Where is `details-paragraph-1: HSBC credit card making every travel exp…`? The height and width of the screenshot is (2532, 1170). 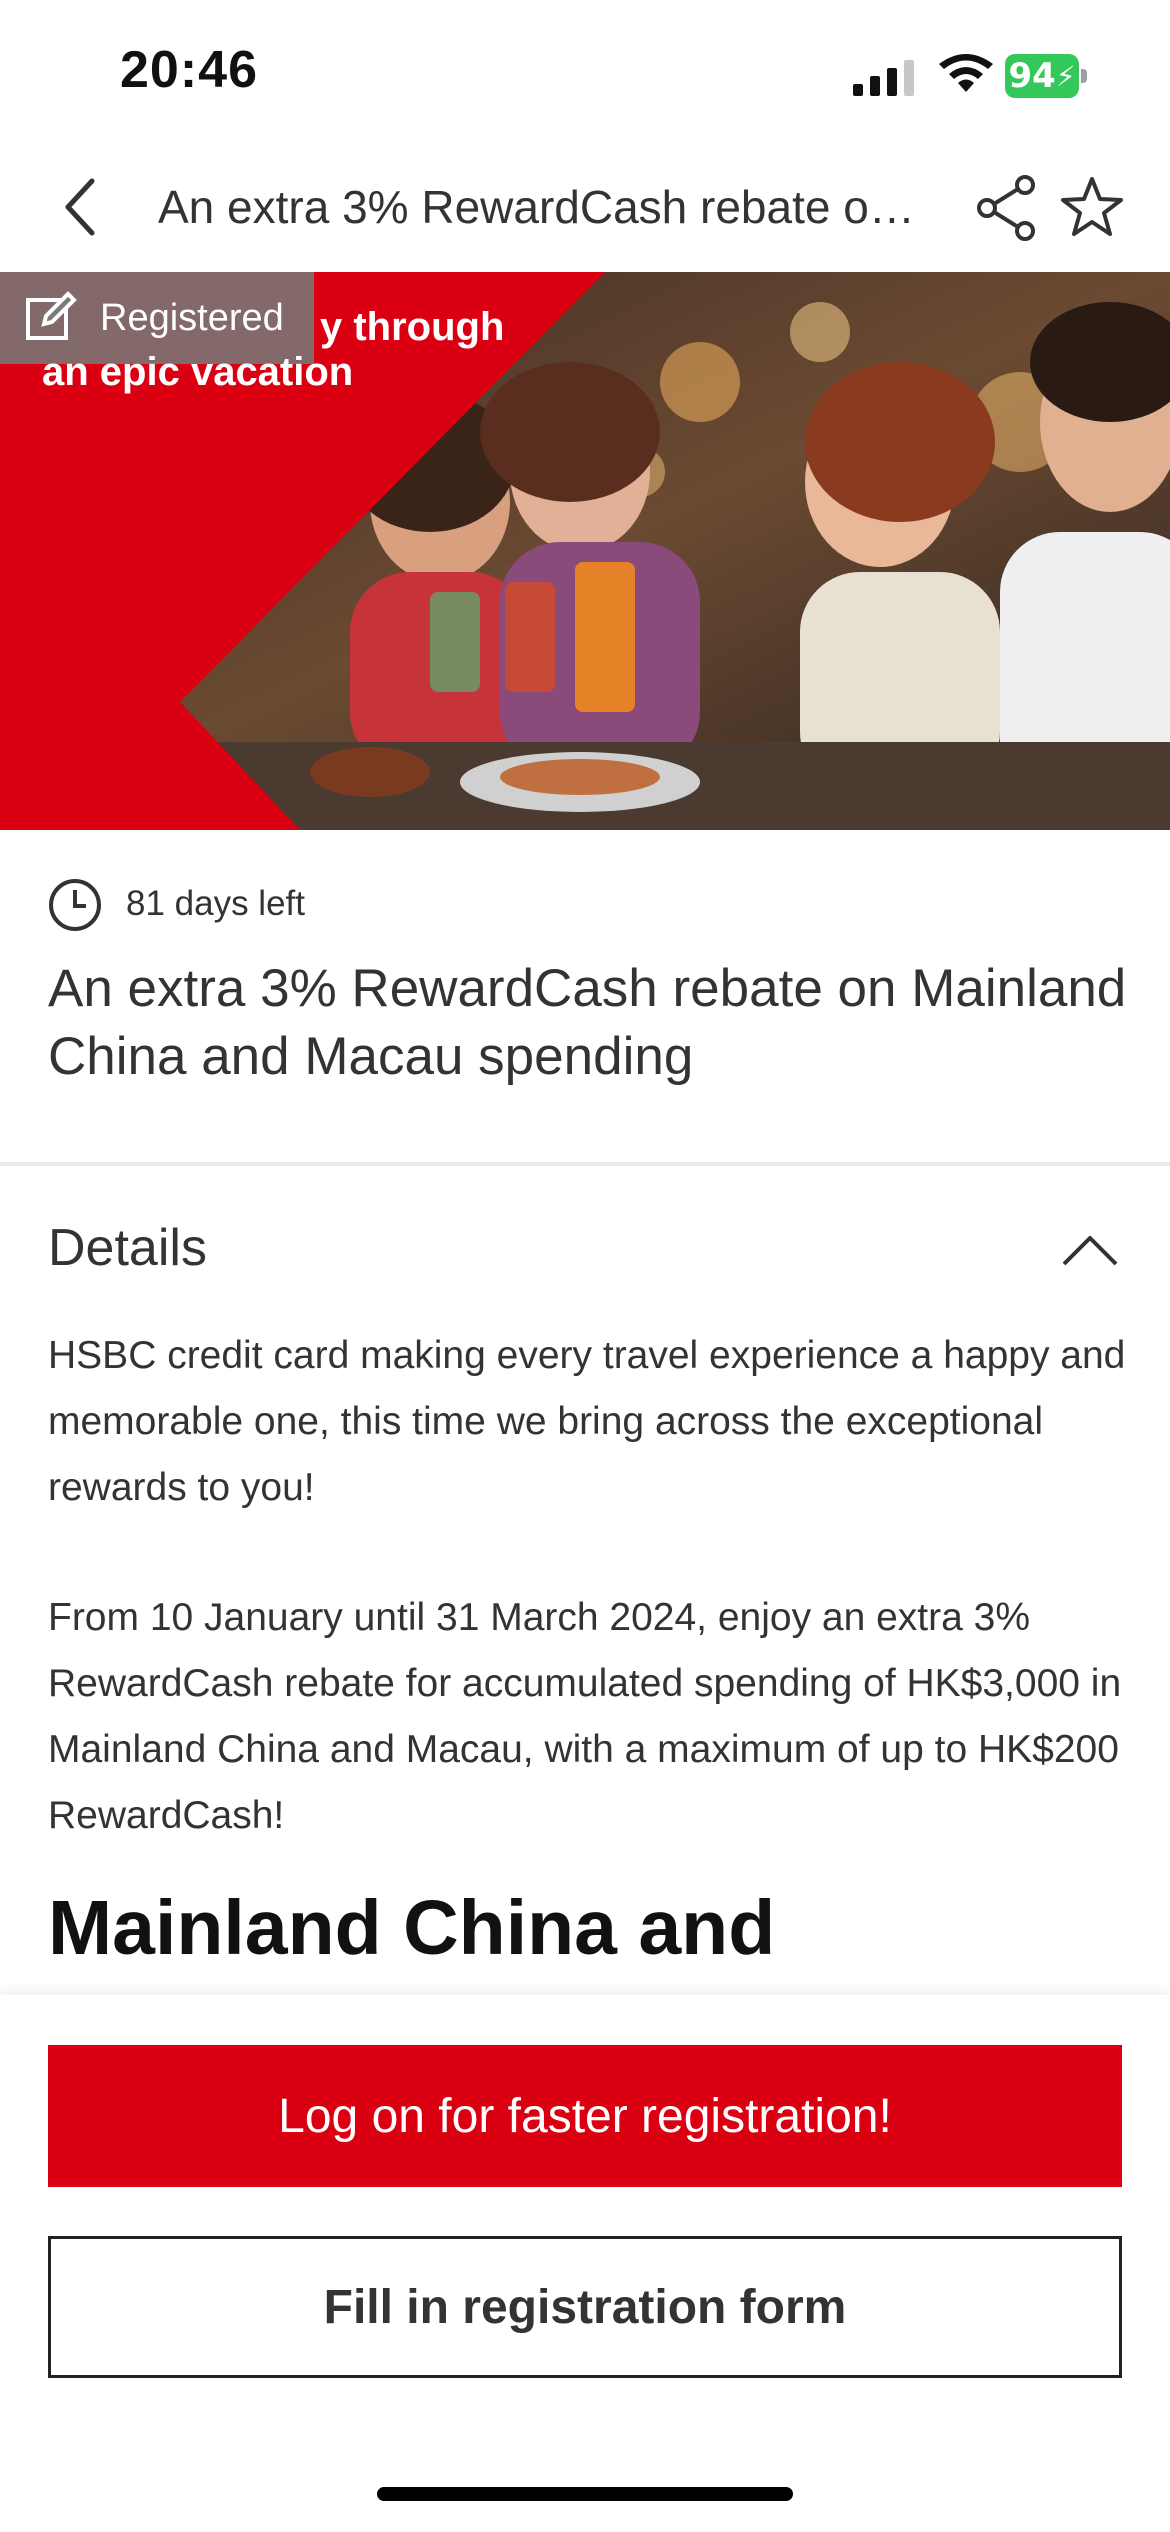
details-paragraph-1: HSBC credit card making every travel exp… is located at coordinates (587, 1421).